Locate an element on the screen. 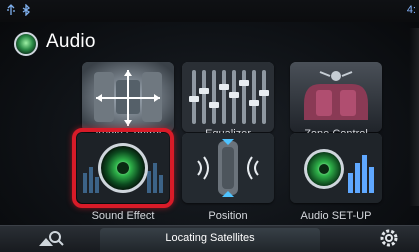 The width and height of the screenshot is (419, 252). audio-setup-icon is located at coordinates (336, 168).